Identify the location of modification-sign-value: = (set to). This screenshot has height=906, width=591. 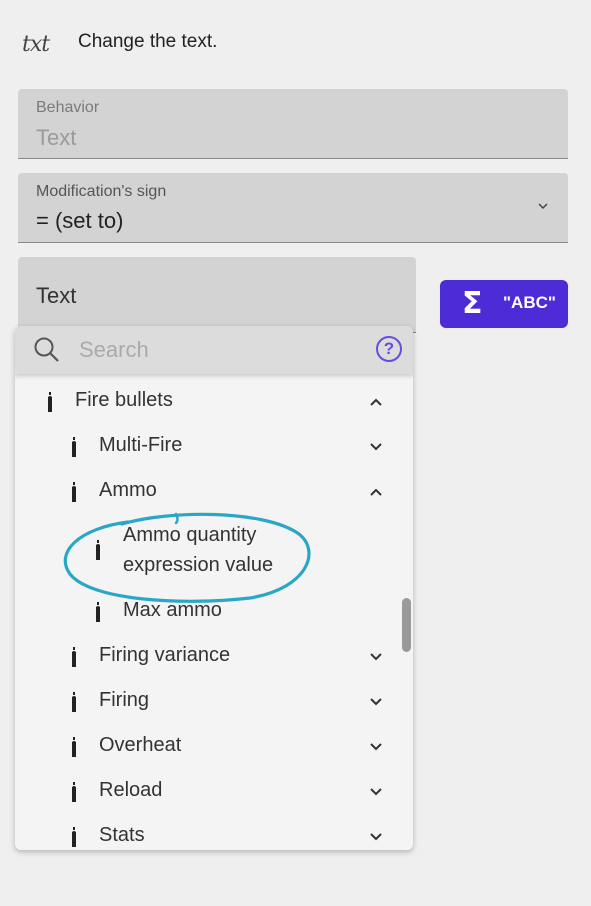
(80, 220).